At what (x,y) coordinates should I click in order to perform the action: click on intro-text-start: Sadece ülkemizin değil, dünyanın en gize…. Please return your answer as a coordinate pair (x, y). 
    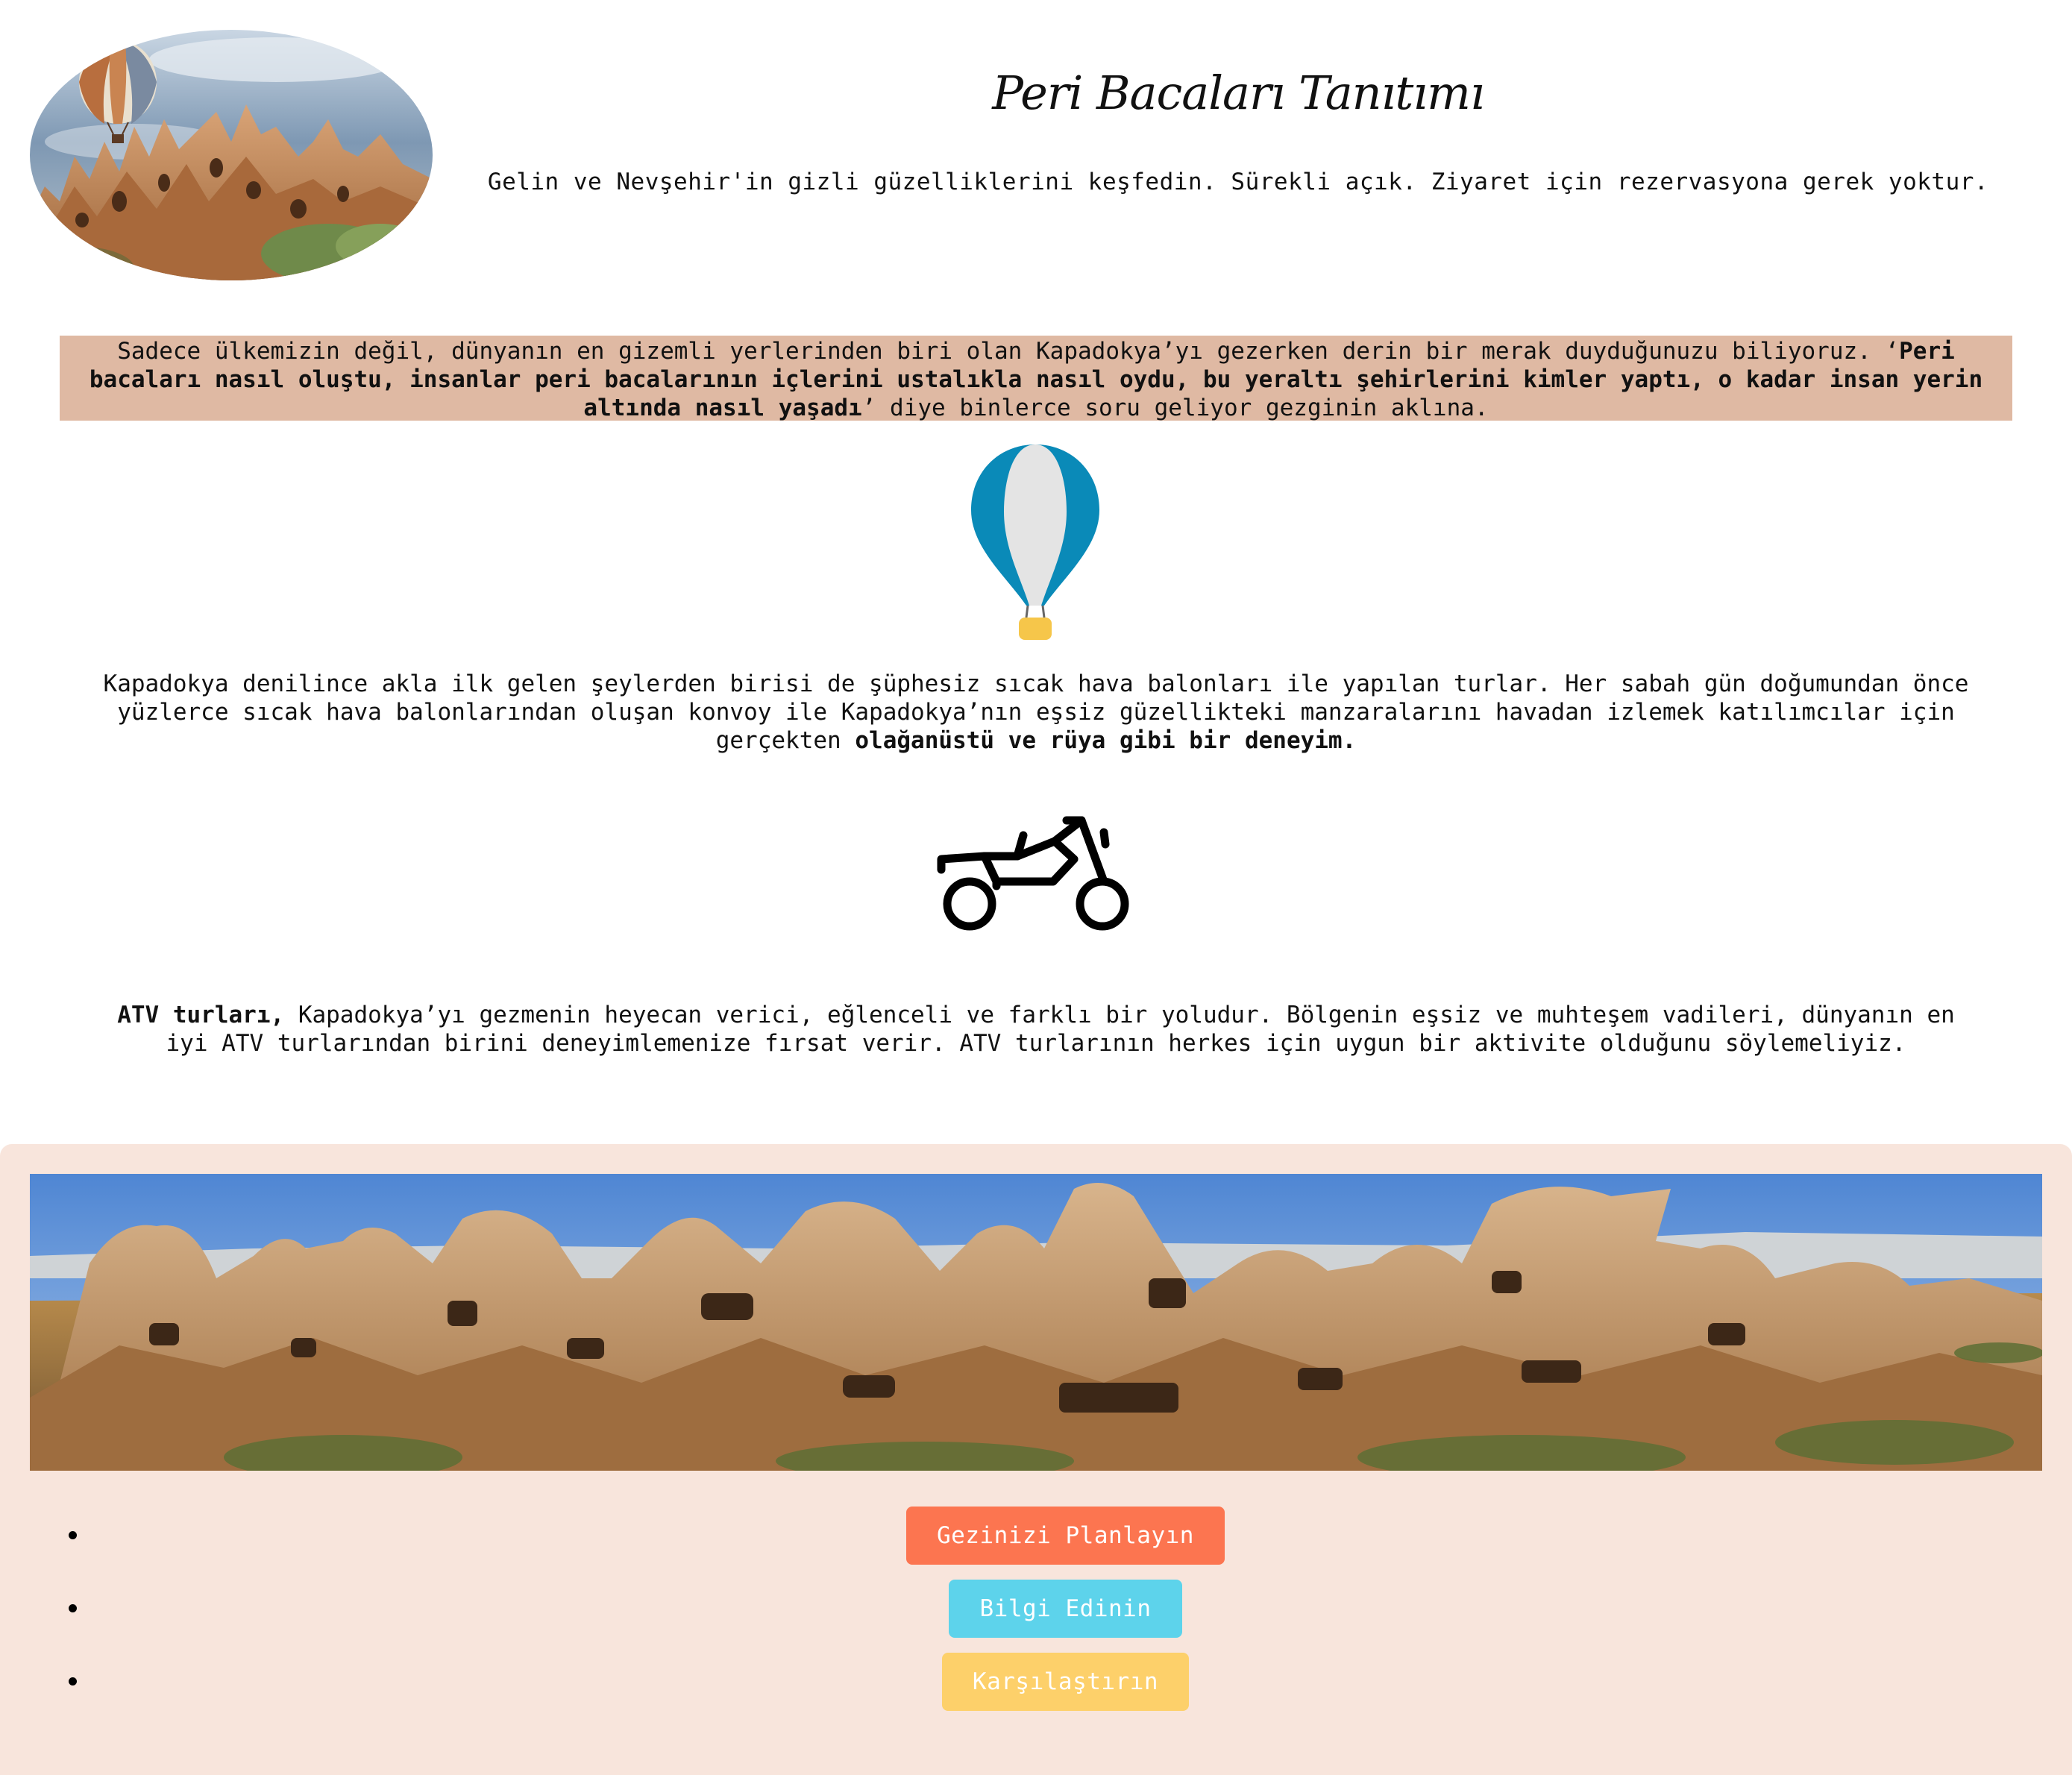
    Looking at the image, I should click on (1008, 351).